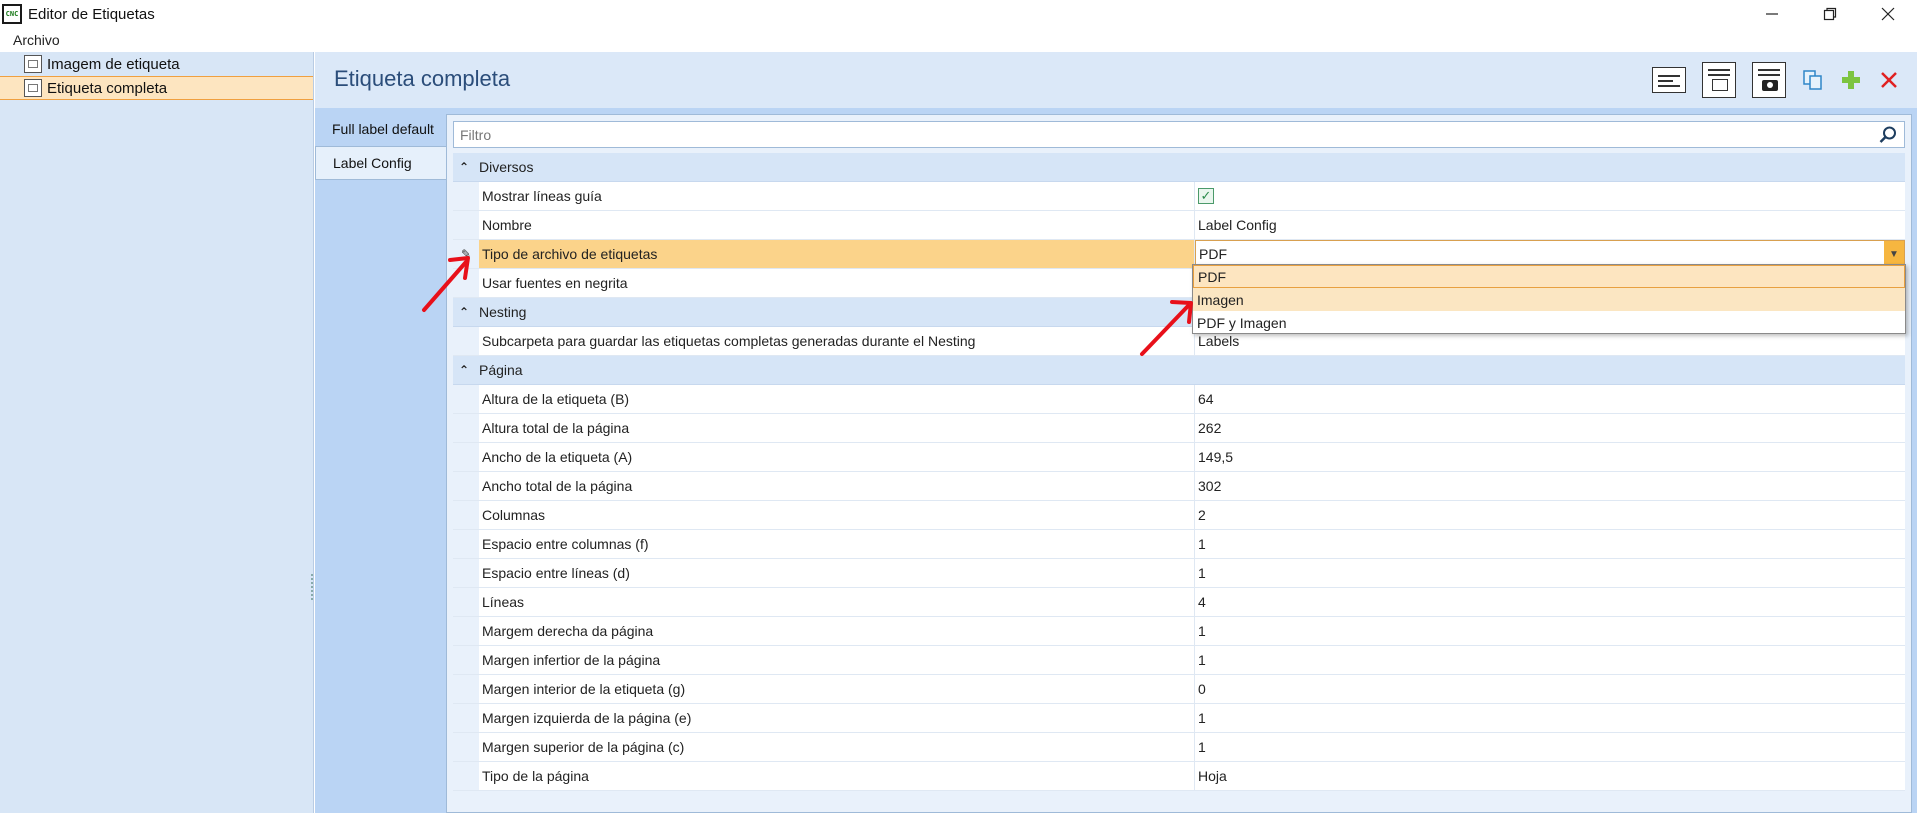 The height and width of the screenshot is (813, 1917). I want to click on property-value: 262, so click(1550, 428).